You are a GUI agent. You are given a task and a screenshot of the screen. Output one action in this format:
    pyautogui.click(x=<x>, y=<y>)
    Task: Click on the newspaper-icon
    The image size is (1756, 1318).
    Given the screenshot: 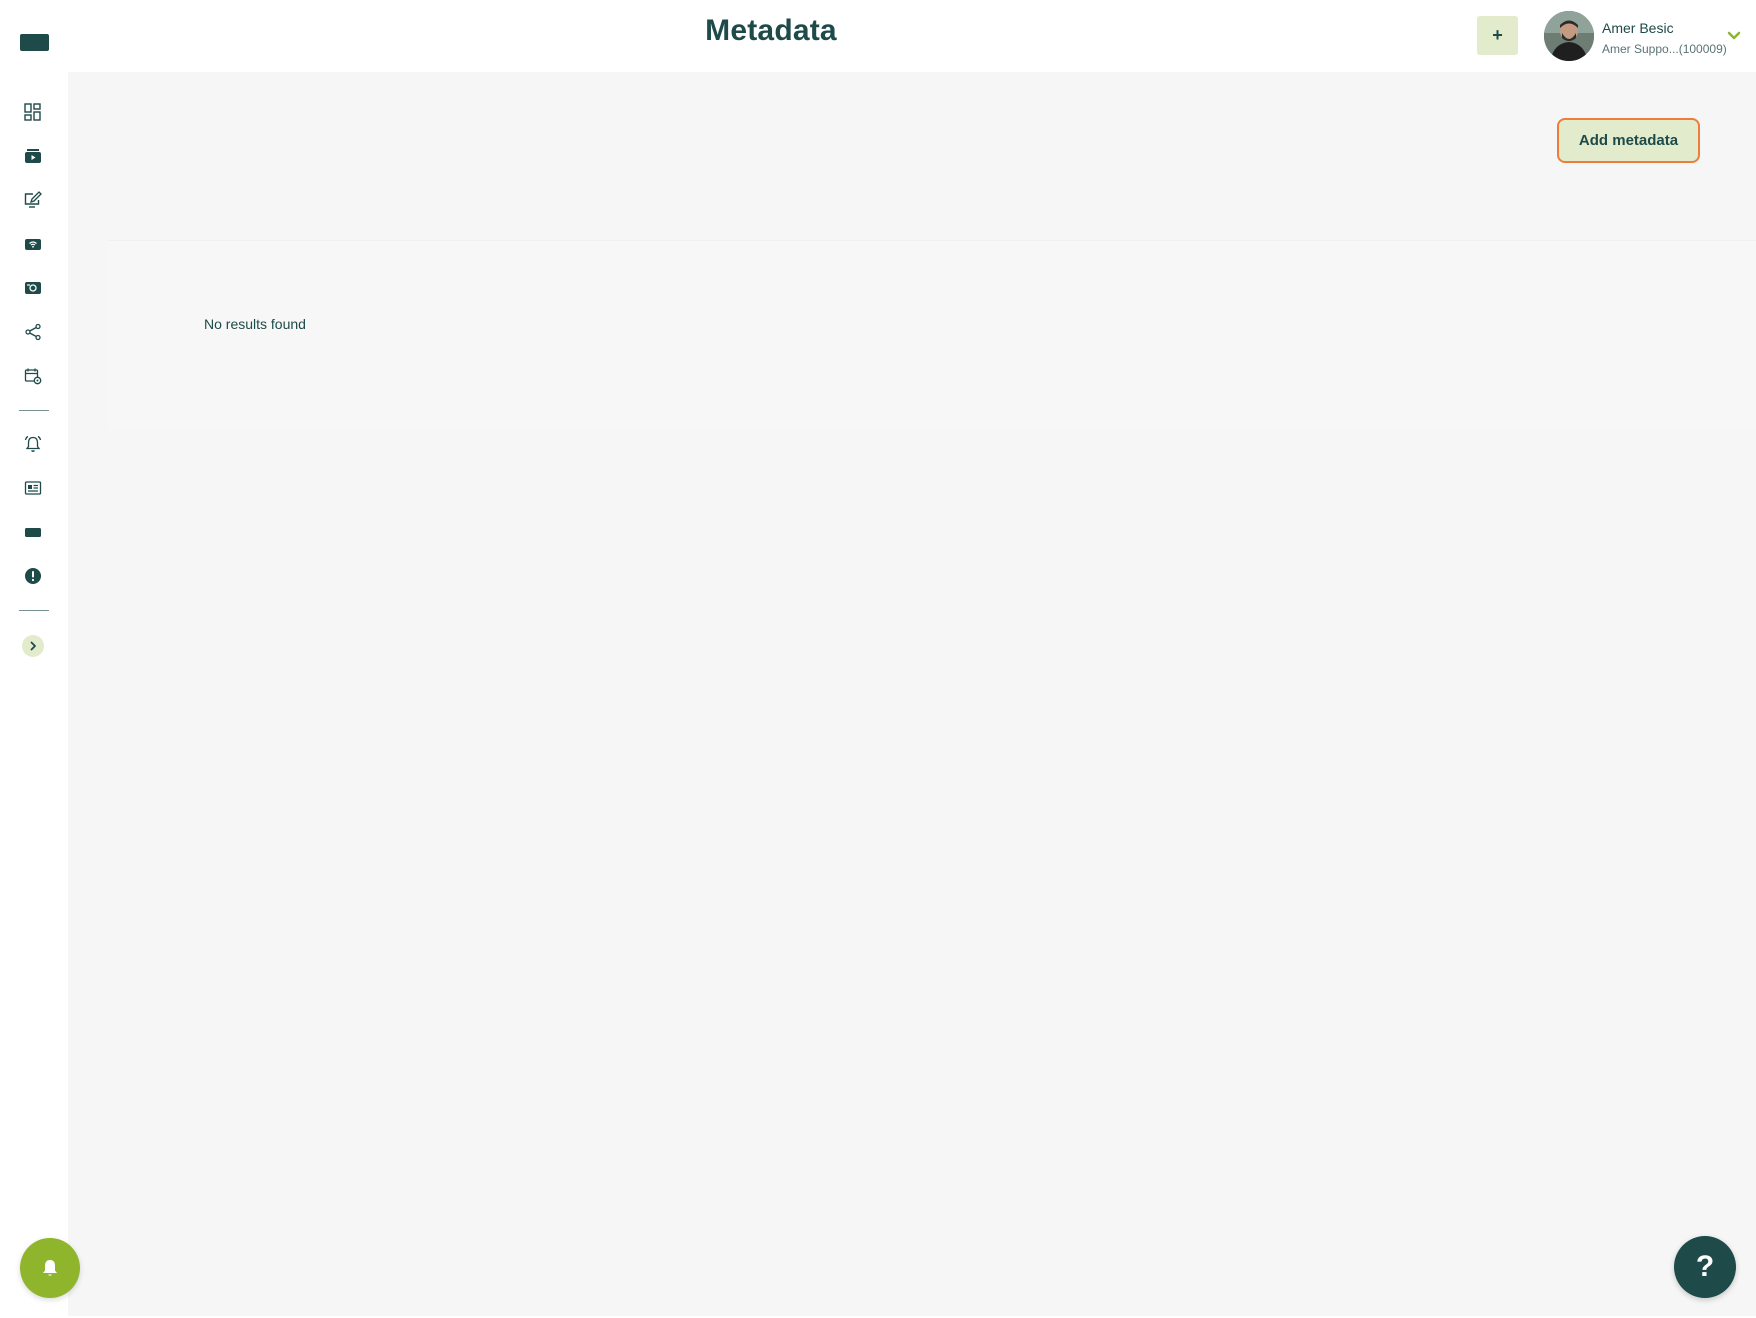 What is the action you would take?
    pyautogui.click(x=33, y=488)
    